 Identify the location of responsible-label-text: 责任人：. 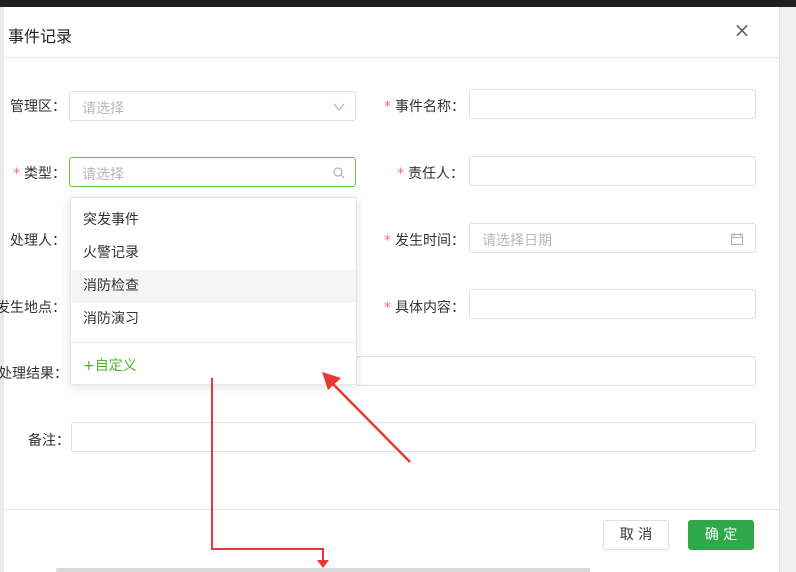
(436, 174).